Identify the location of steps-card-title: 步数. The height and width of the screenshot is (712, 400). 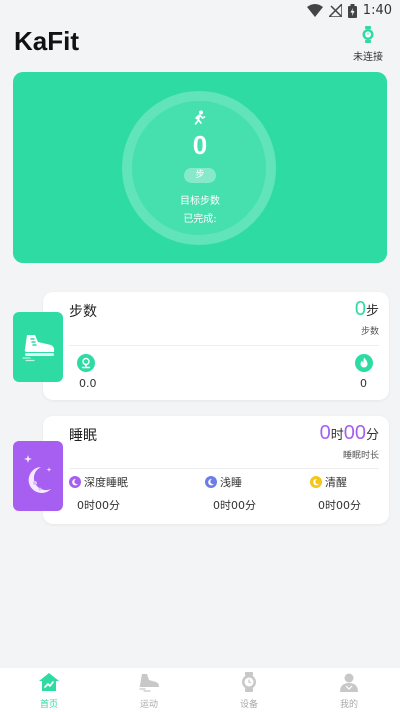
(83, 312).